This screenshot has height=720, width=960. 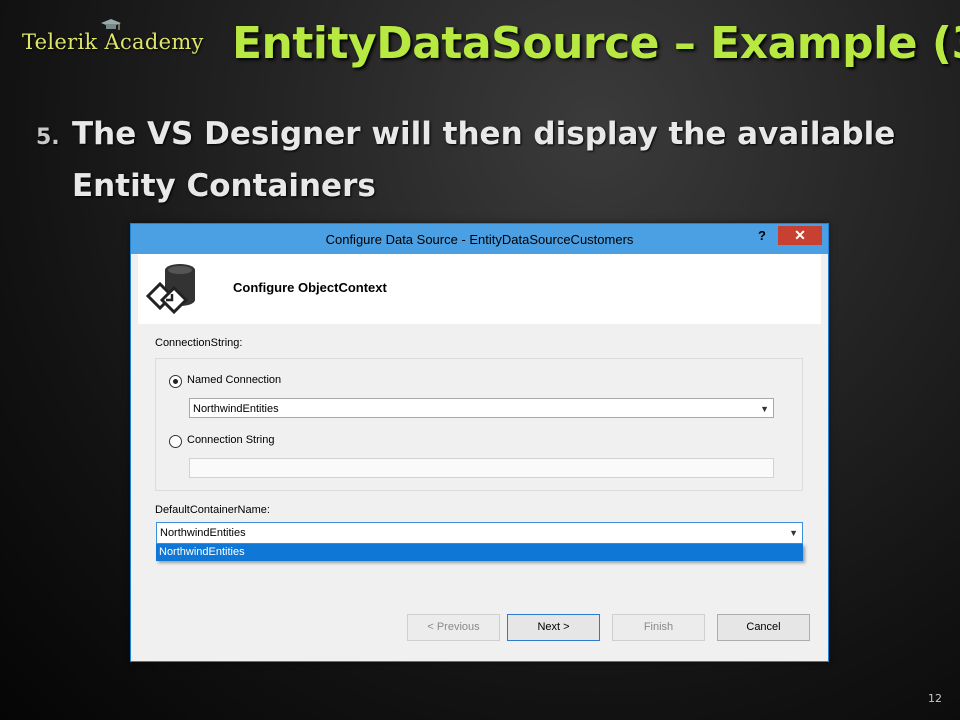 I want to click on default-container-select: NorthwindEntities ▼, so click(x=479, y=533).